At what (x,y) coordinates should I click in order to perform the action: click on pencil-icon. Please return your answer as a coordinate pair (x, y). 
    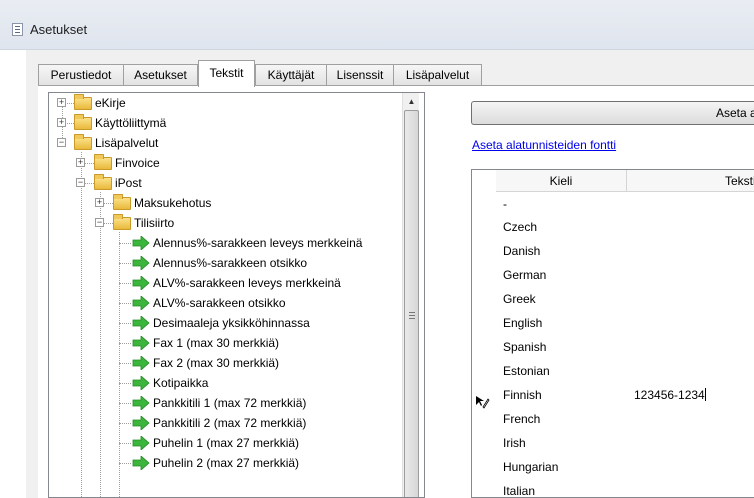
    Looking at the image, I should click on (483, 402).